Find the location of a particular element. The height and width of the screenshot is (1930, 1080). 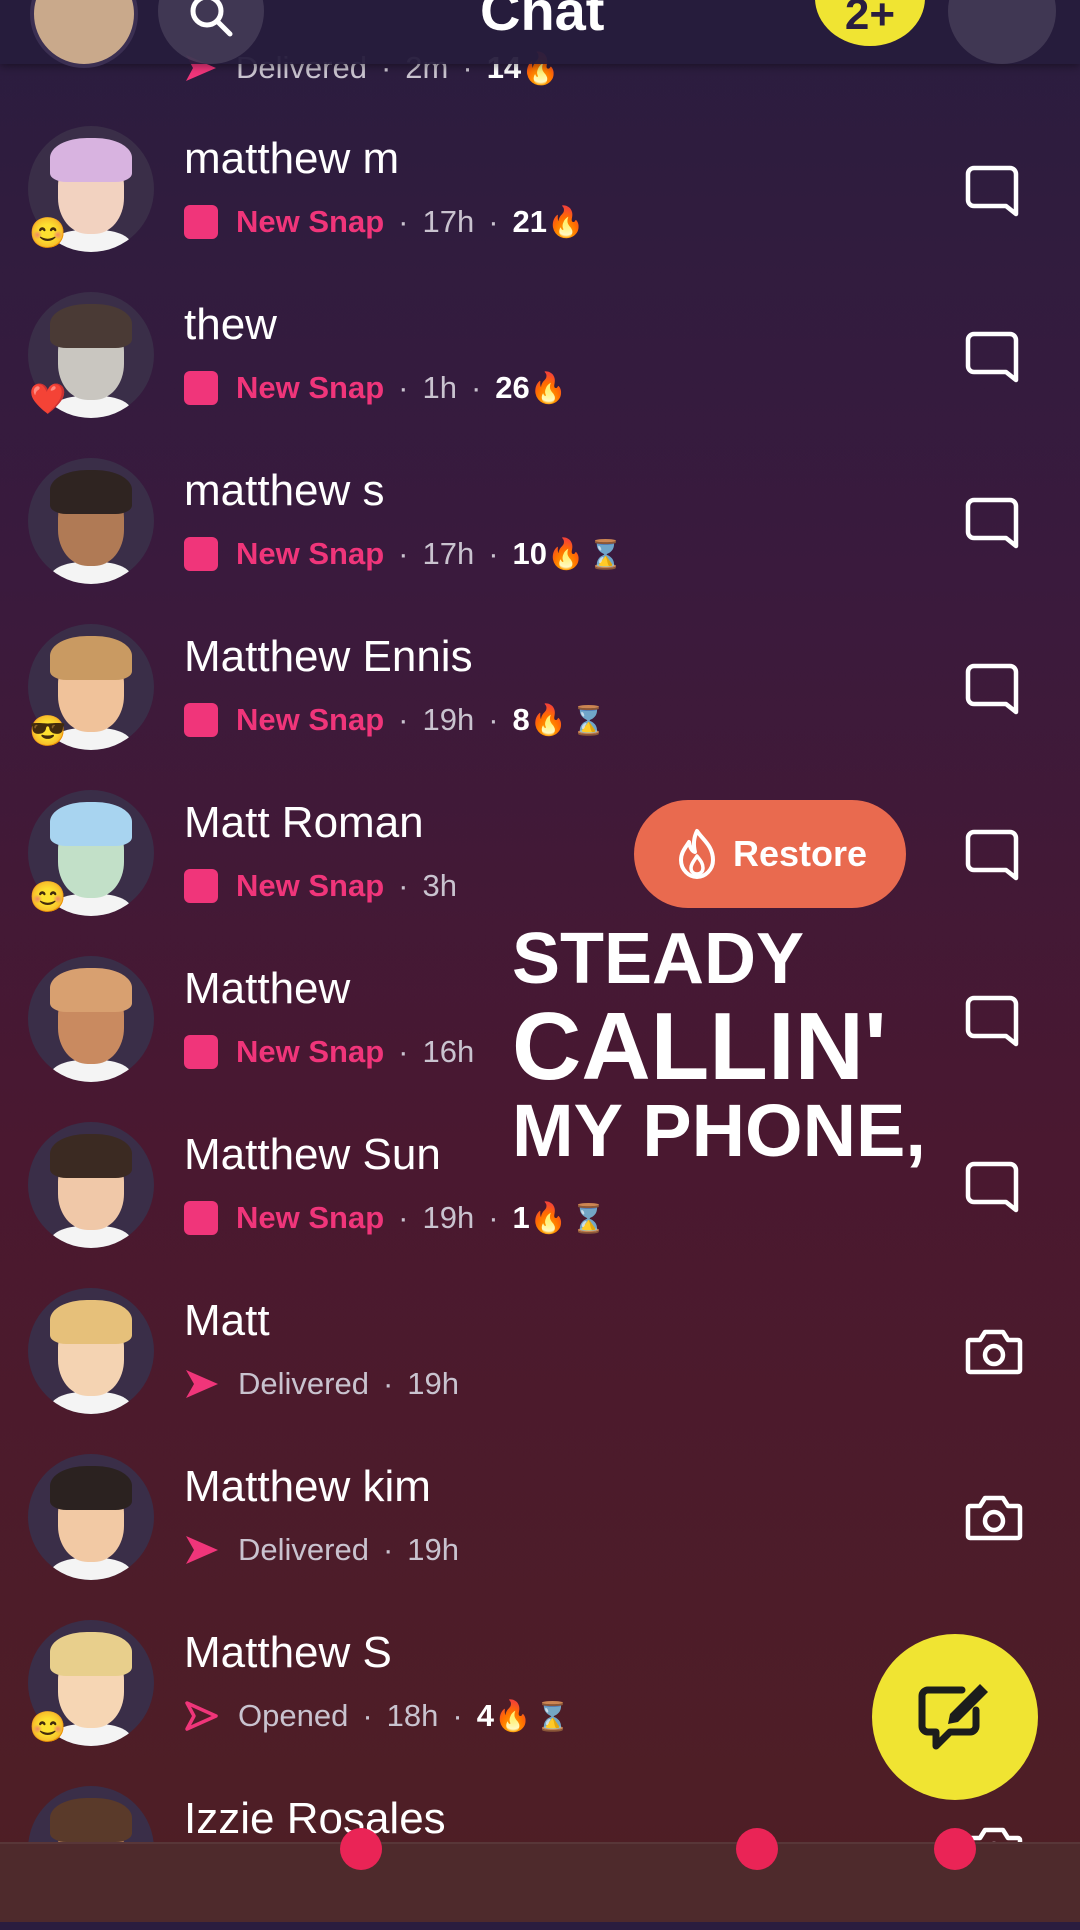

search-button is located at coordinates (211, 32).